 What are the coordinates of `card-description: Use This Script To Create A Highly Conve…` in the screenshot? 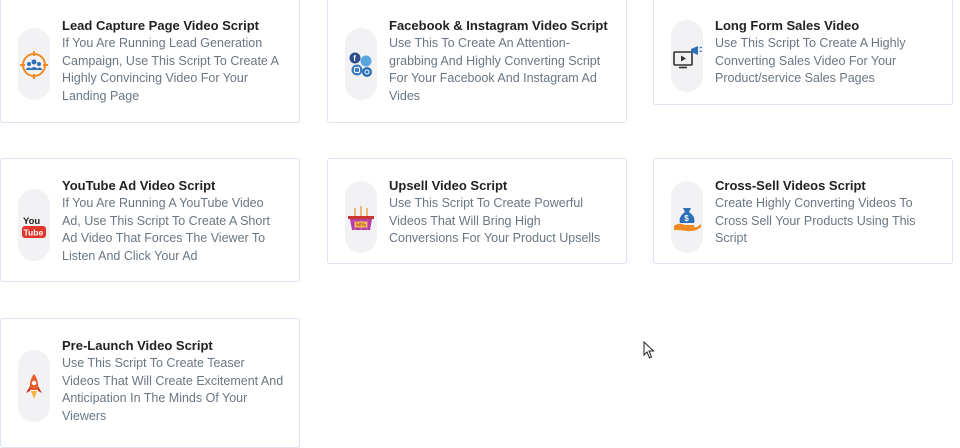 It's located at (810, 60).